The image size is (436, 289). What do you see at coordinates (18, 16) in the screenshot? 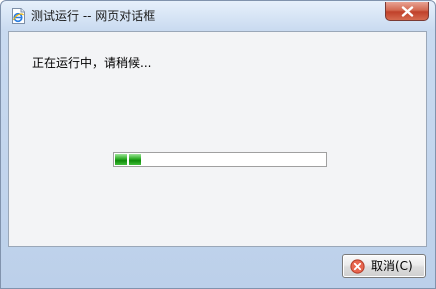
I see `ie-page-icon` at bounding box center [18, 16].